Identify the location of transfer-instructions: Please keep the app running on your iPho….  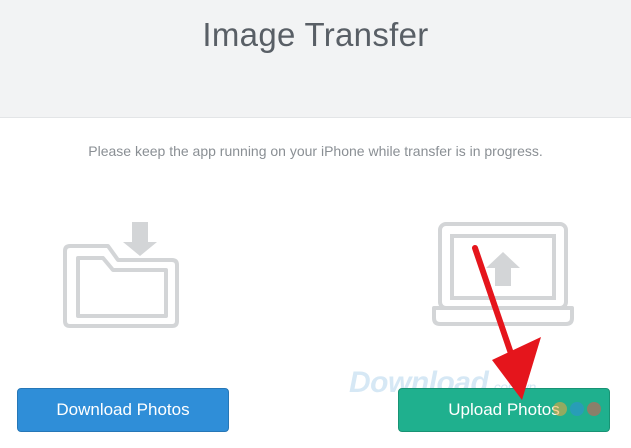
(315, 151).